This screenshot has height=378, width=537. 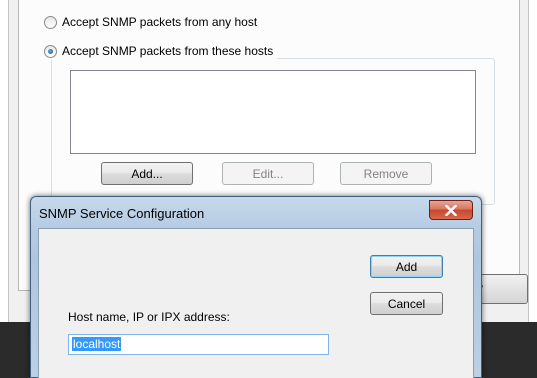 What do you see at coordinates (50, 51) in the screenshot?
I see `radio-checked-icon` at bounding box center [50, 51].